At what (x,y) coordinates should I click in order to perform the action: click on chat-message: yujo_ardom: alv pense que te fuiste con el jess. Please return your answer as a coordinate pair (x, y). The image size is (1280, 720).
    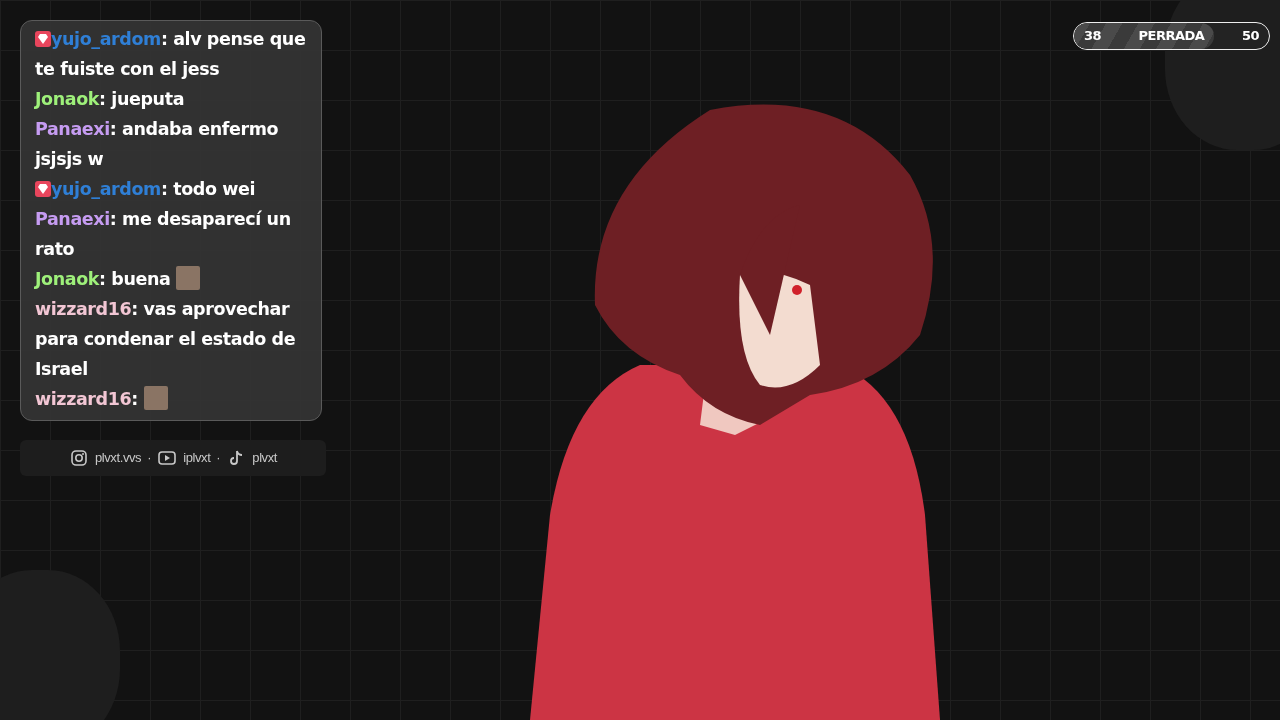
    Looking at the image, I should click on (171, 54).